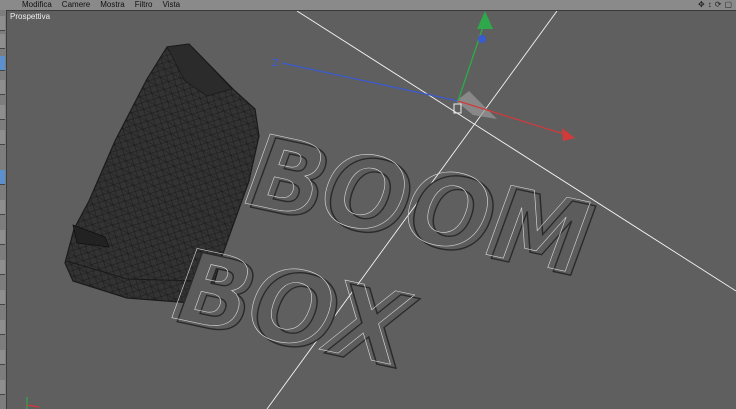 The height and width of the screenshot is (409, 736). I want to click on y-axis-arrow, so click(485, 20).